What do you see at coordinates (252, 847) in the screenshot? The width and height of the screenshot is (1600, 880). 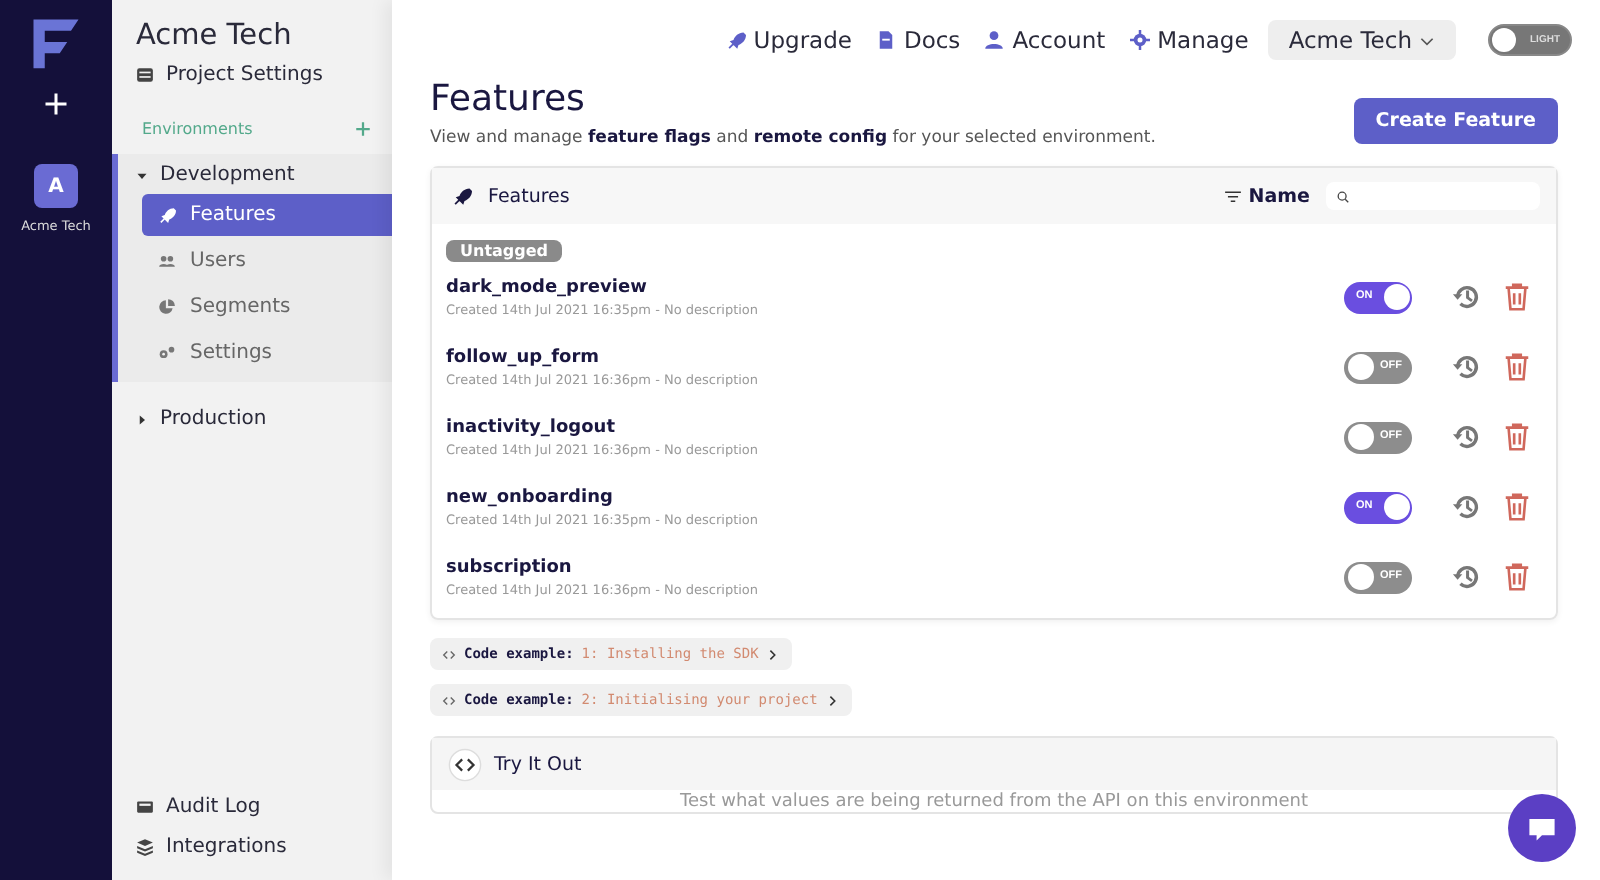 I see `sidebar-link: Integrations` at bounding box center [252, 847].